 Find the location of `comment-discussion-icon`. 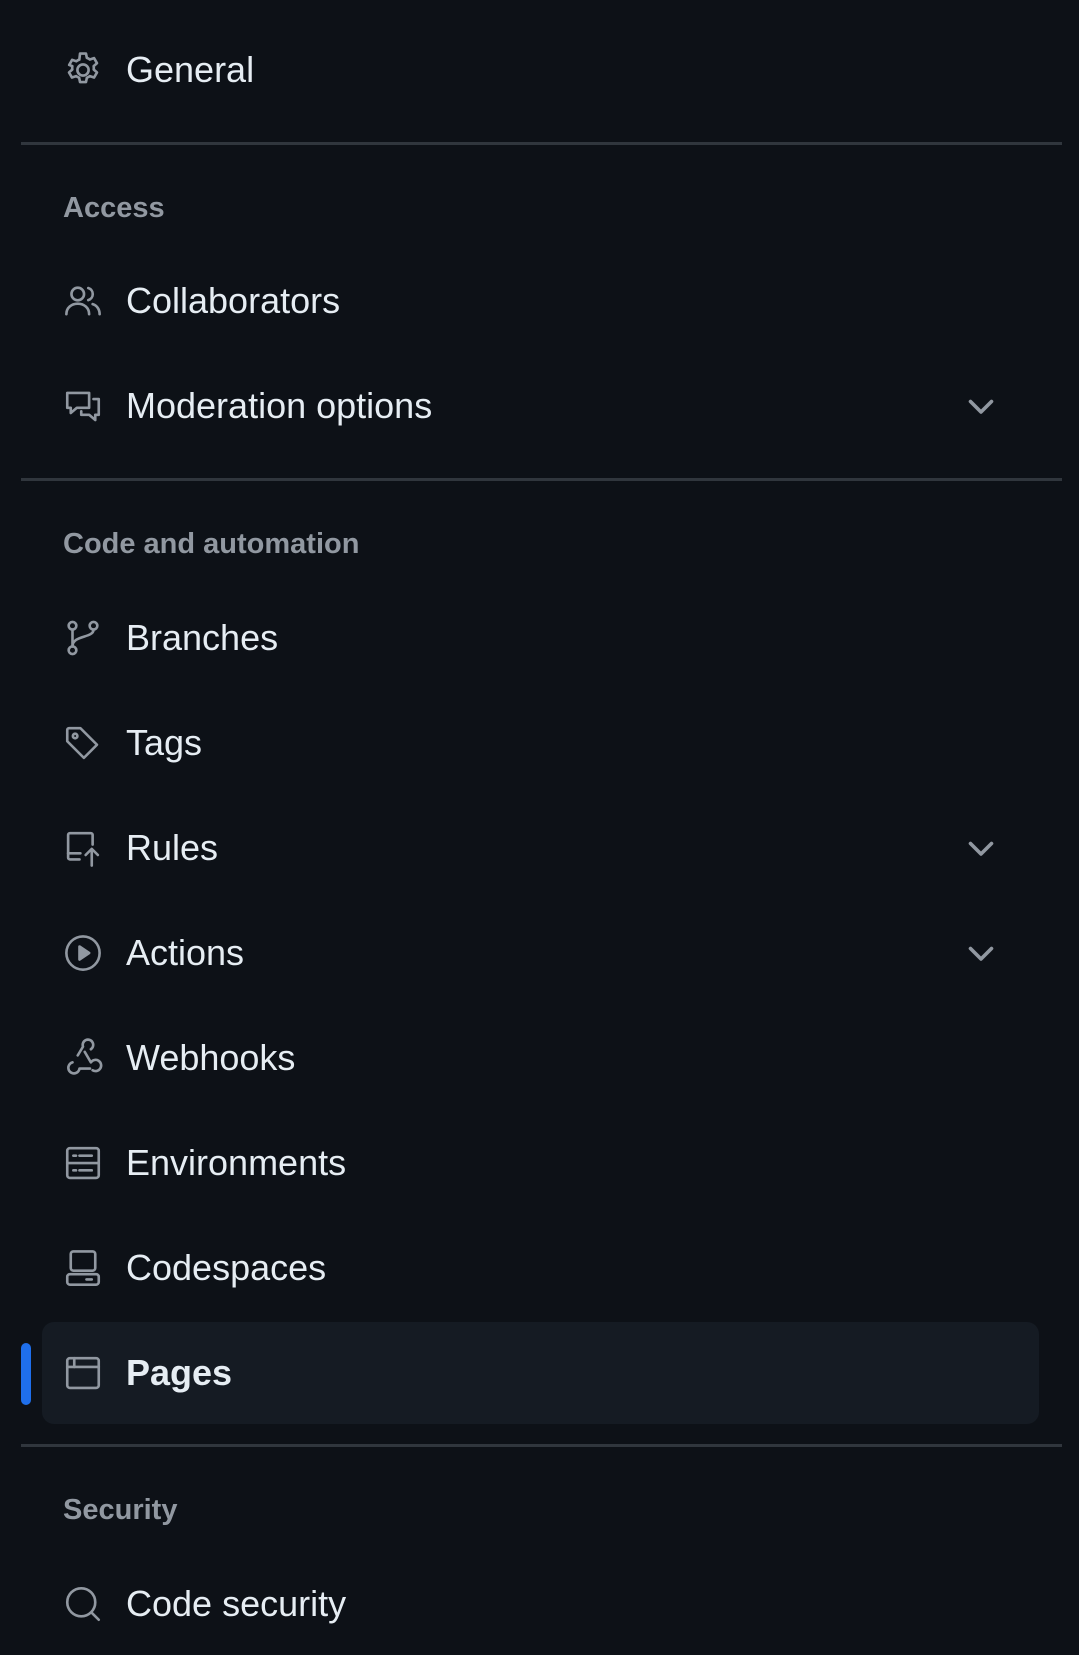

comment-discussion-icon is located at coordinates (83, 406).